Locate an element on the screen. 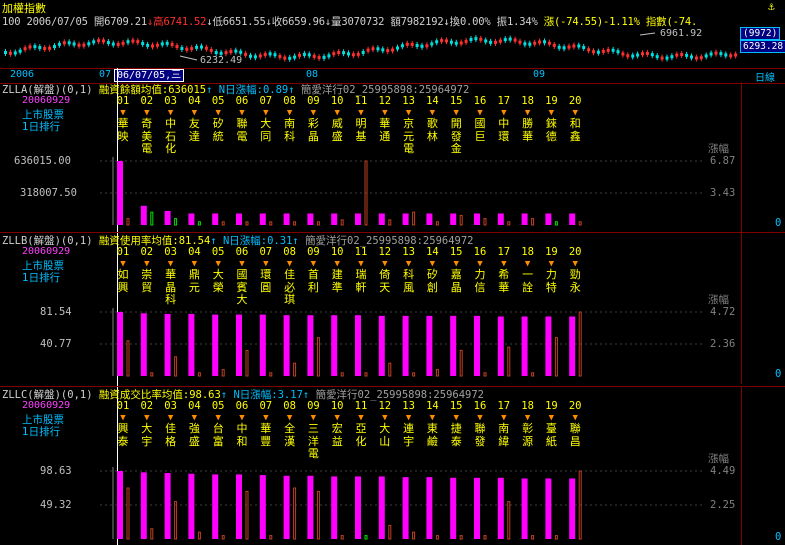  time-tick: 08 is located at coordinates (312, 74).